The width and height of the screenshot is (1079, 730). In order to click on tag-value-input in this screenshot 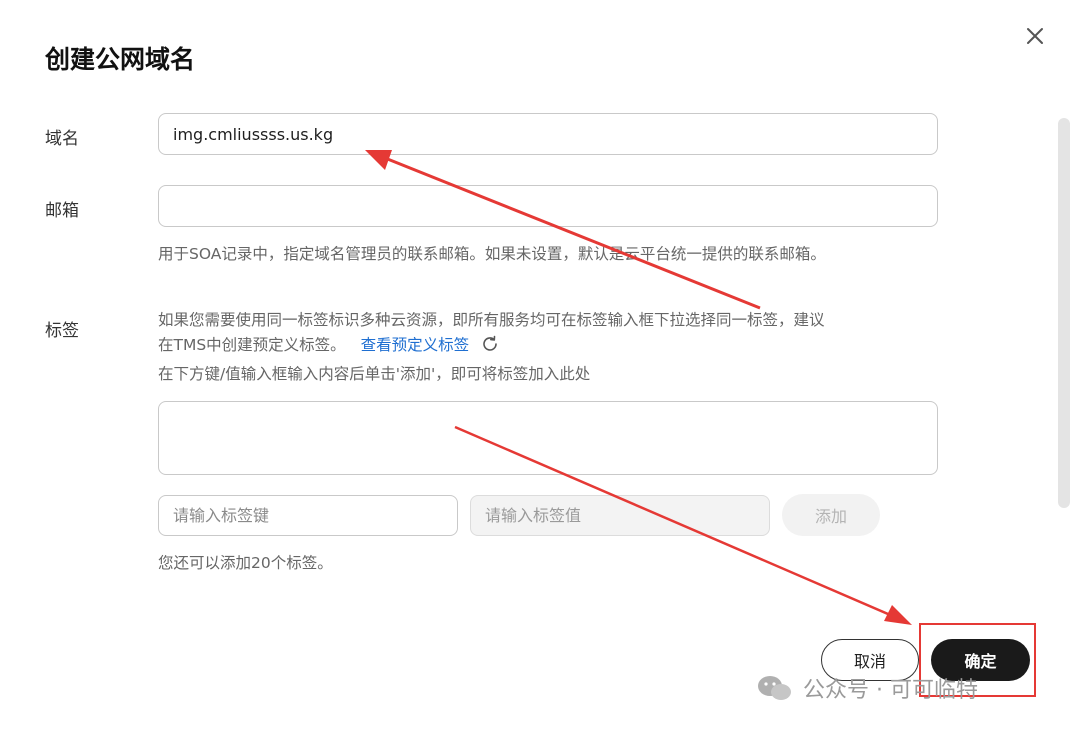, I will do `click(620, 515)`.